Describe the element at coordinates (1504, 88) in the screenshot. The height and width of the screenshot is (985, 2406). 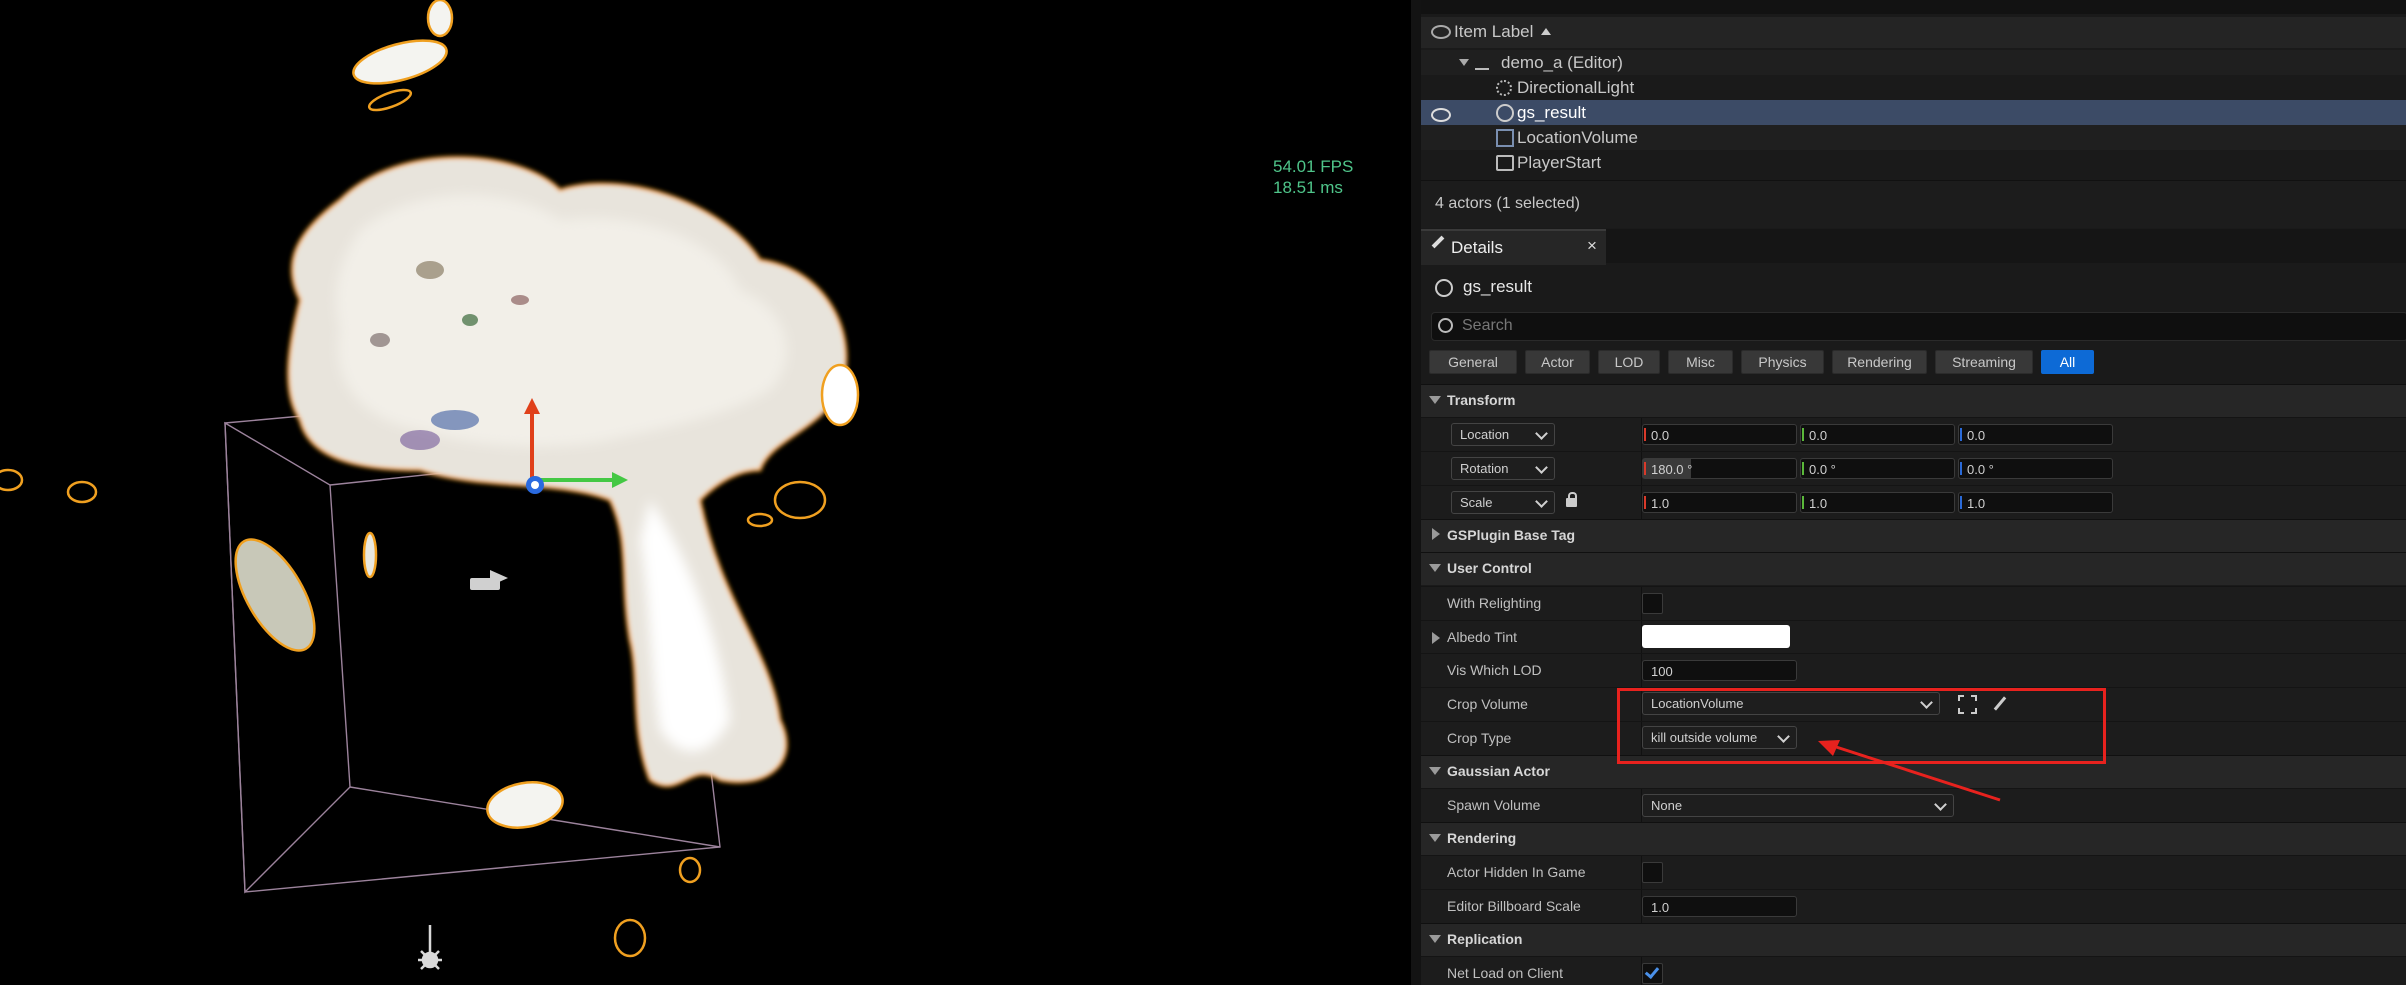
I see `sun-icon` at that location.